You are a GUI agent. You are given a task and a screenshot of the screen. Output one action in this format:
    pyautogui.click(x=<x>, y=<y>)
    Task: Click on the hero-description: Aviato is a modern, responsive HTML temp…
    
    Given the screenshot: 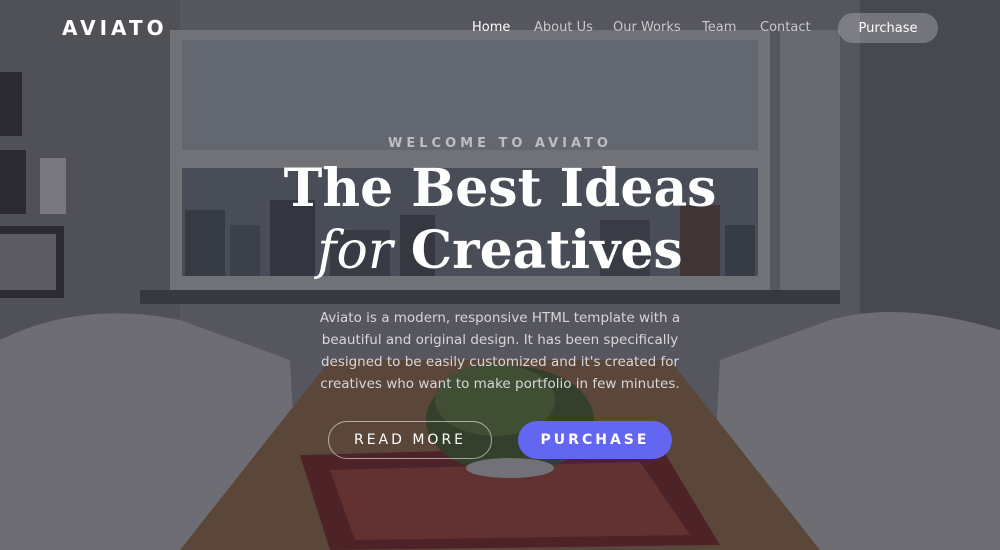 What is the action you would take?
    pyautogui.click(x=500, y=351)
    